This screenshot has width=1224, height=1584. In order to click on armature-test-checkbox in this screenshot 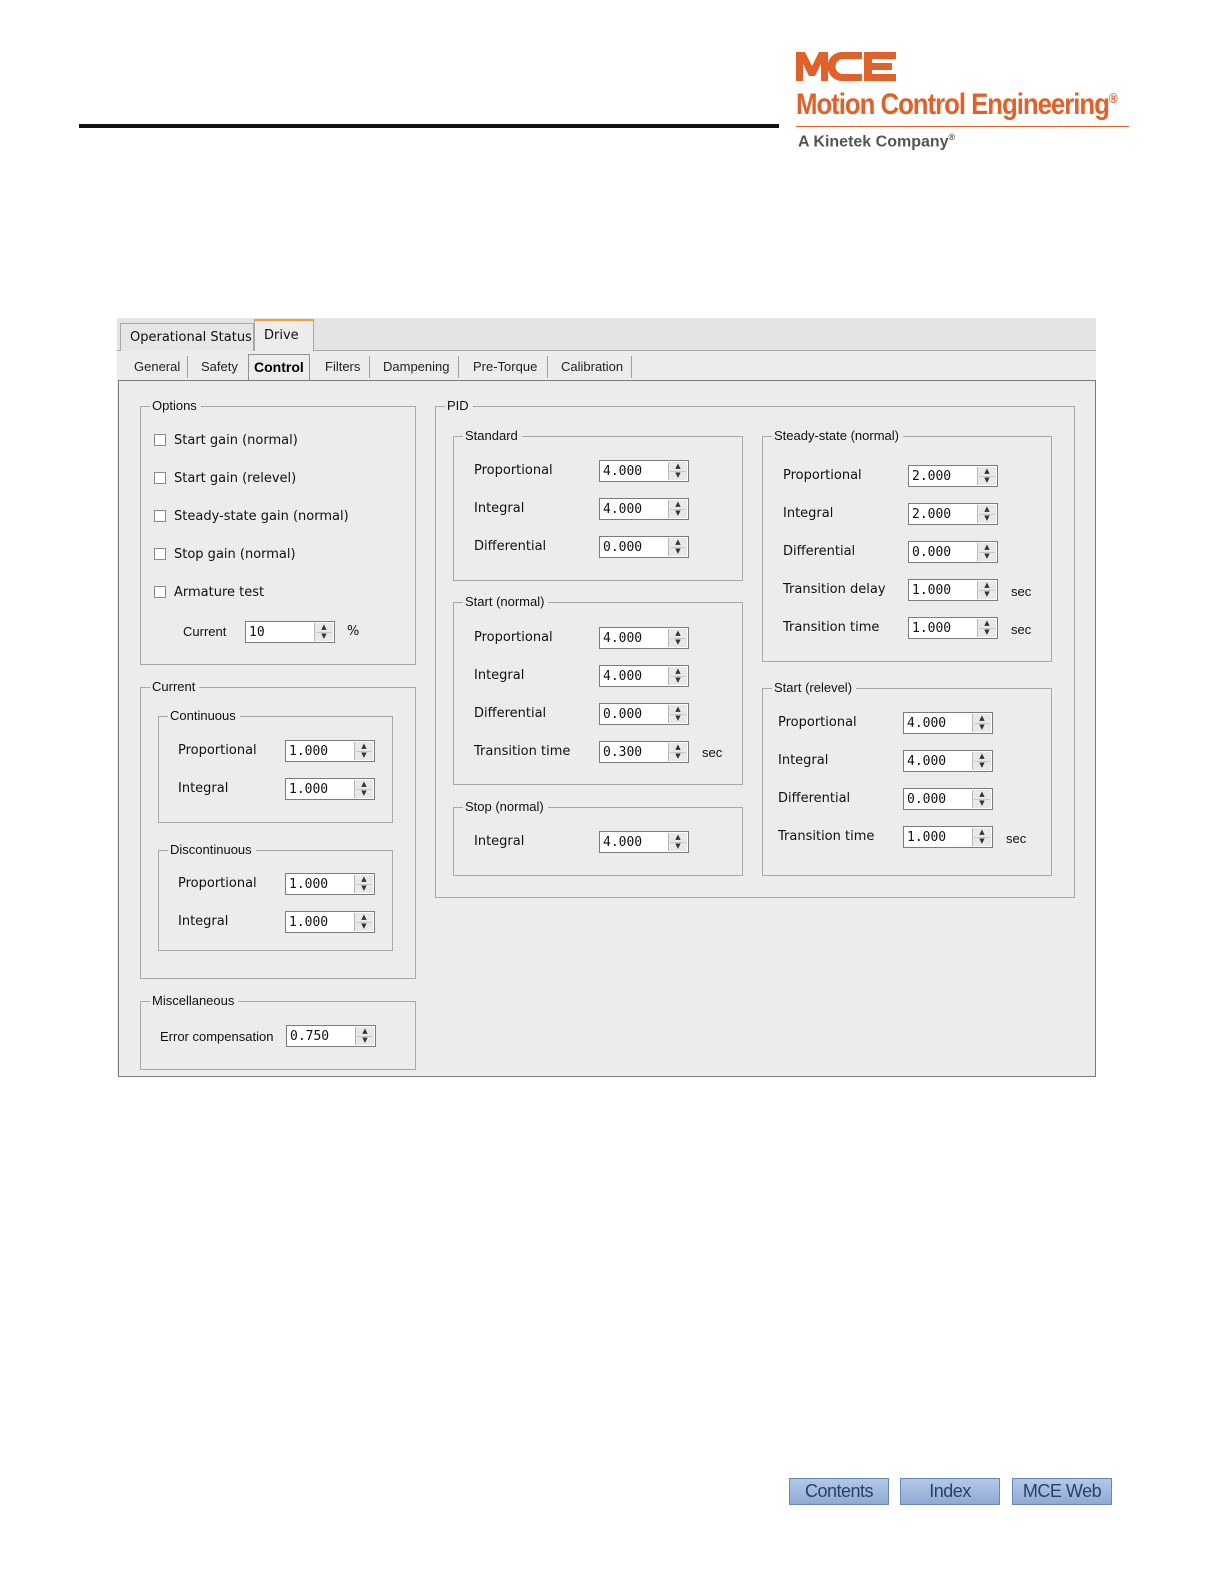, I will do `click(160, 592)`.